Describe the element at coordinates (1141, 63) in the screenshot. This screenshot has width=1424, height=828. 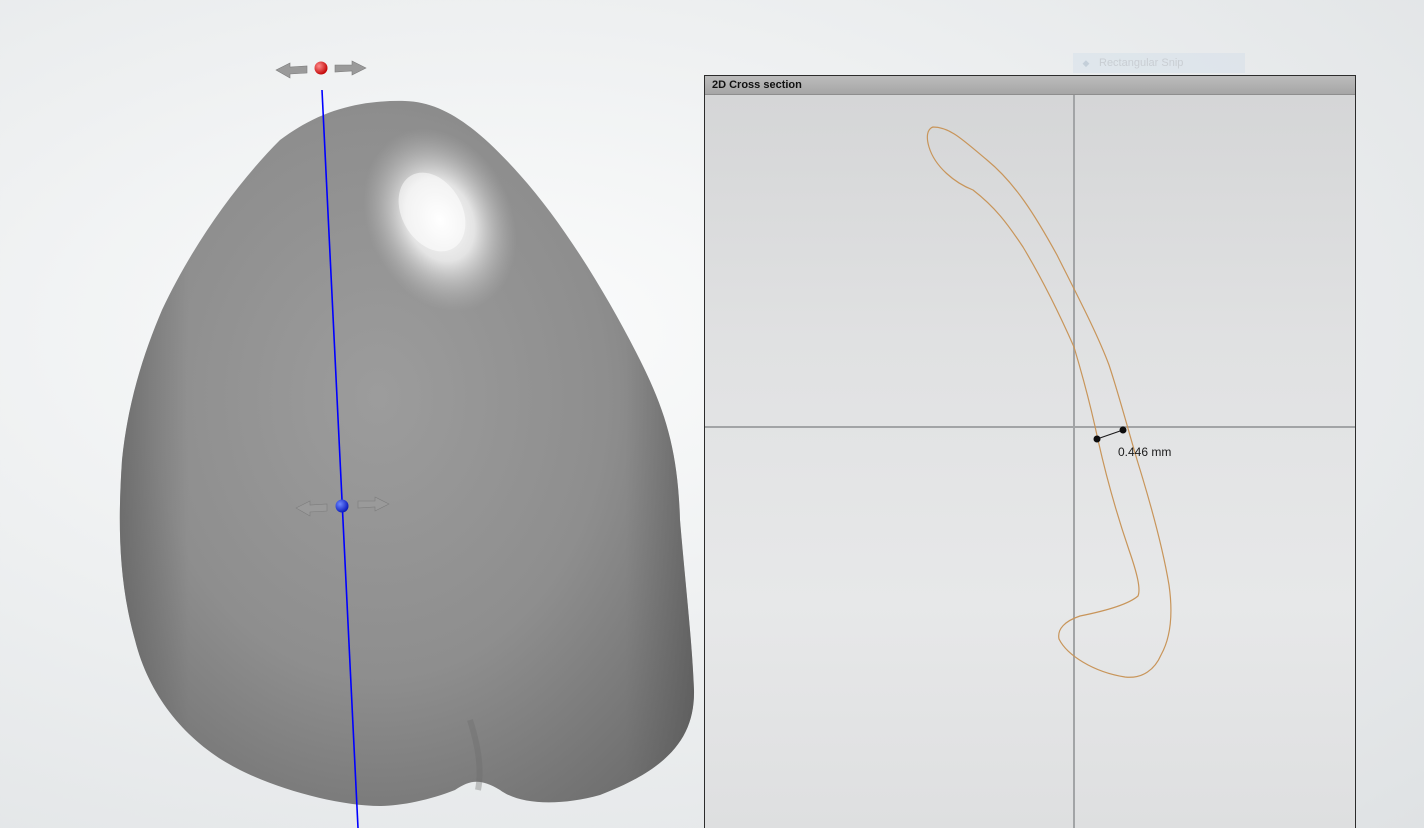
I see `snip-label: Rectangular Snip` at that location.